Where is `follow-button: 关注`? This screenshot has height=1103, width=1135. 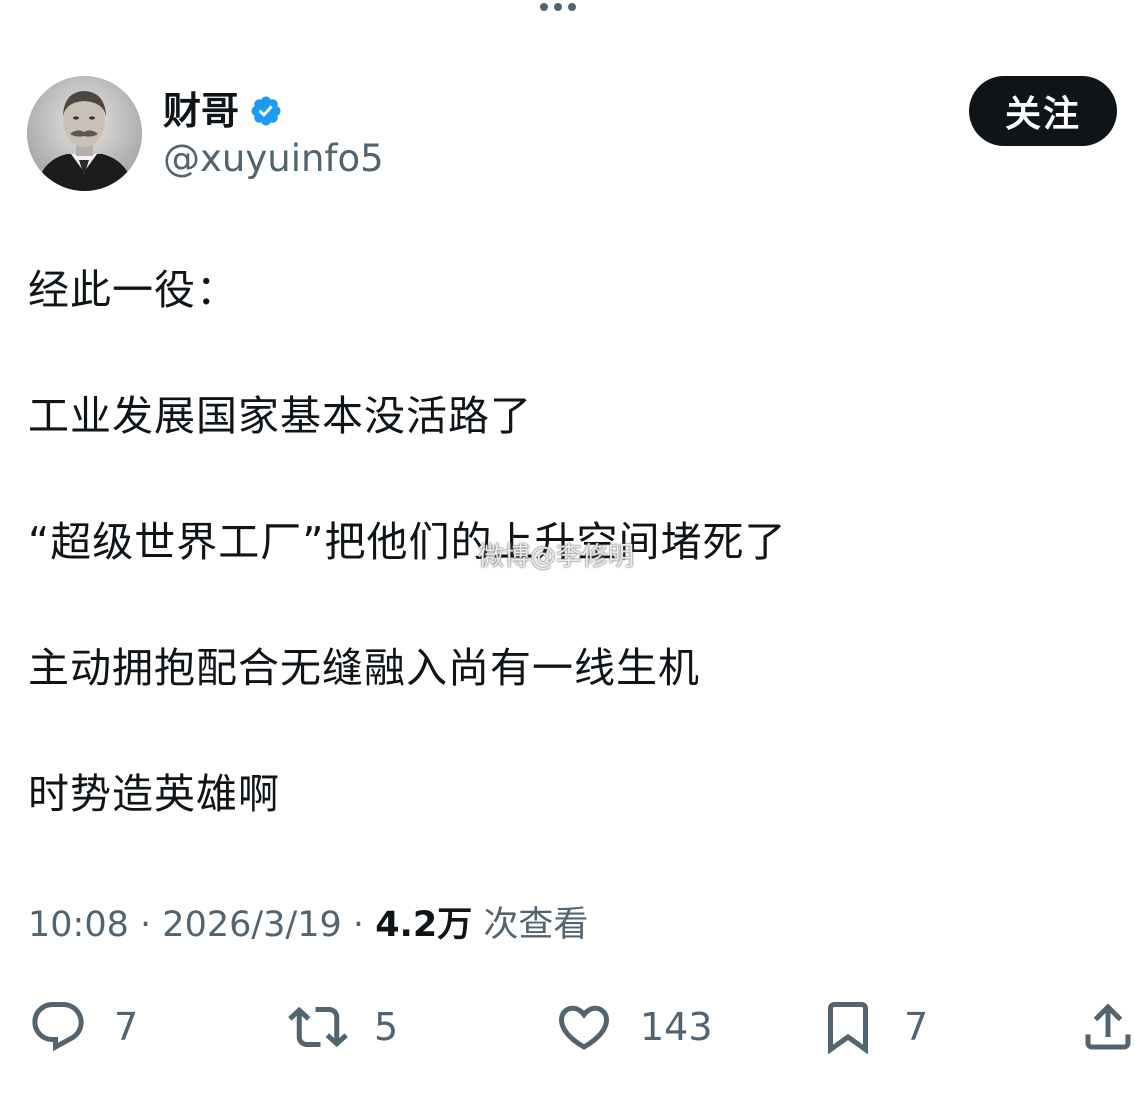 follow-button: 关注 is located at coordinates (1043, 111).